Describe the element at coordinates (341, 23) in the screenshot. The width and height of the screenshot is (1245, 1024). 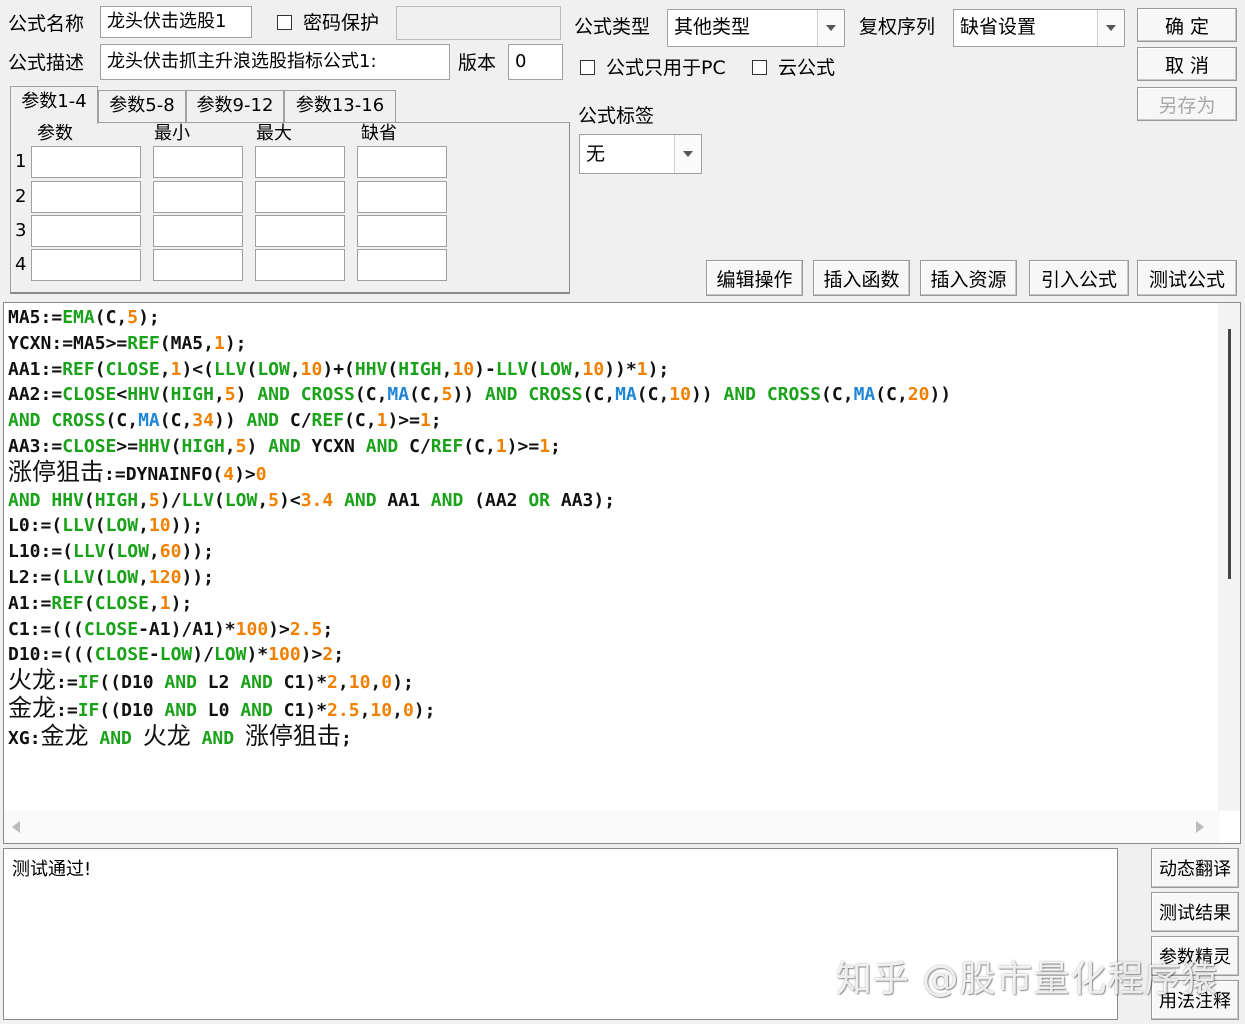
I see `password-label: 密码保护` at that location.